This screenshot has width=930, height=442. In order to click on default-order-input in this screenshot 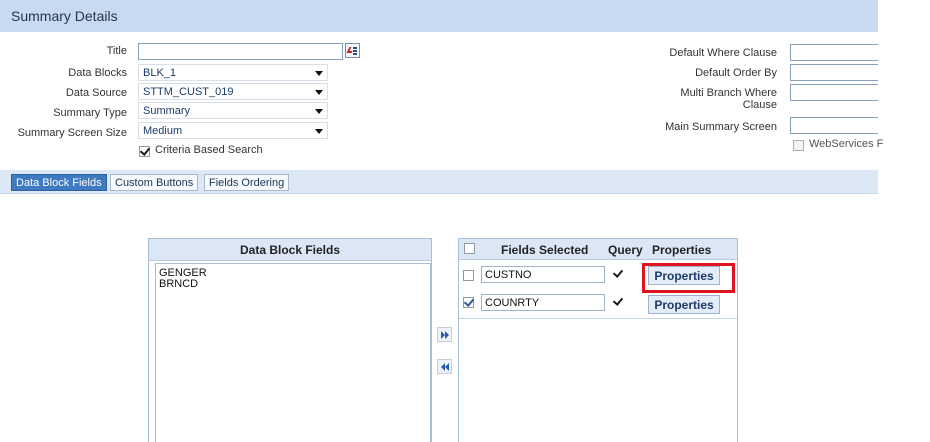, I will do `click(834, 72)`.